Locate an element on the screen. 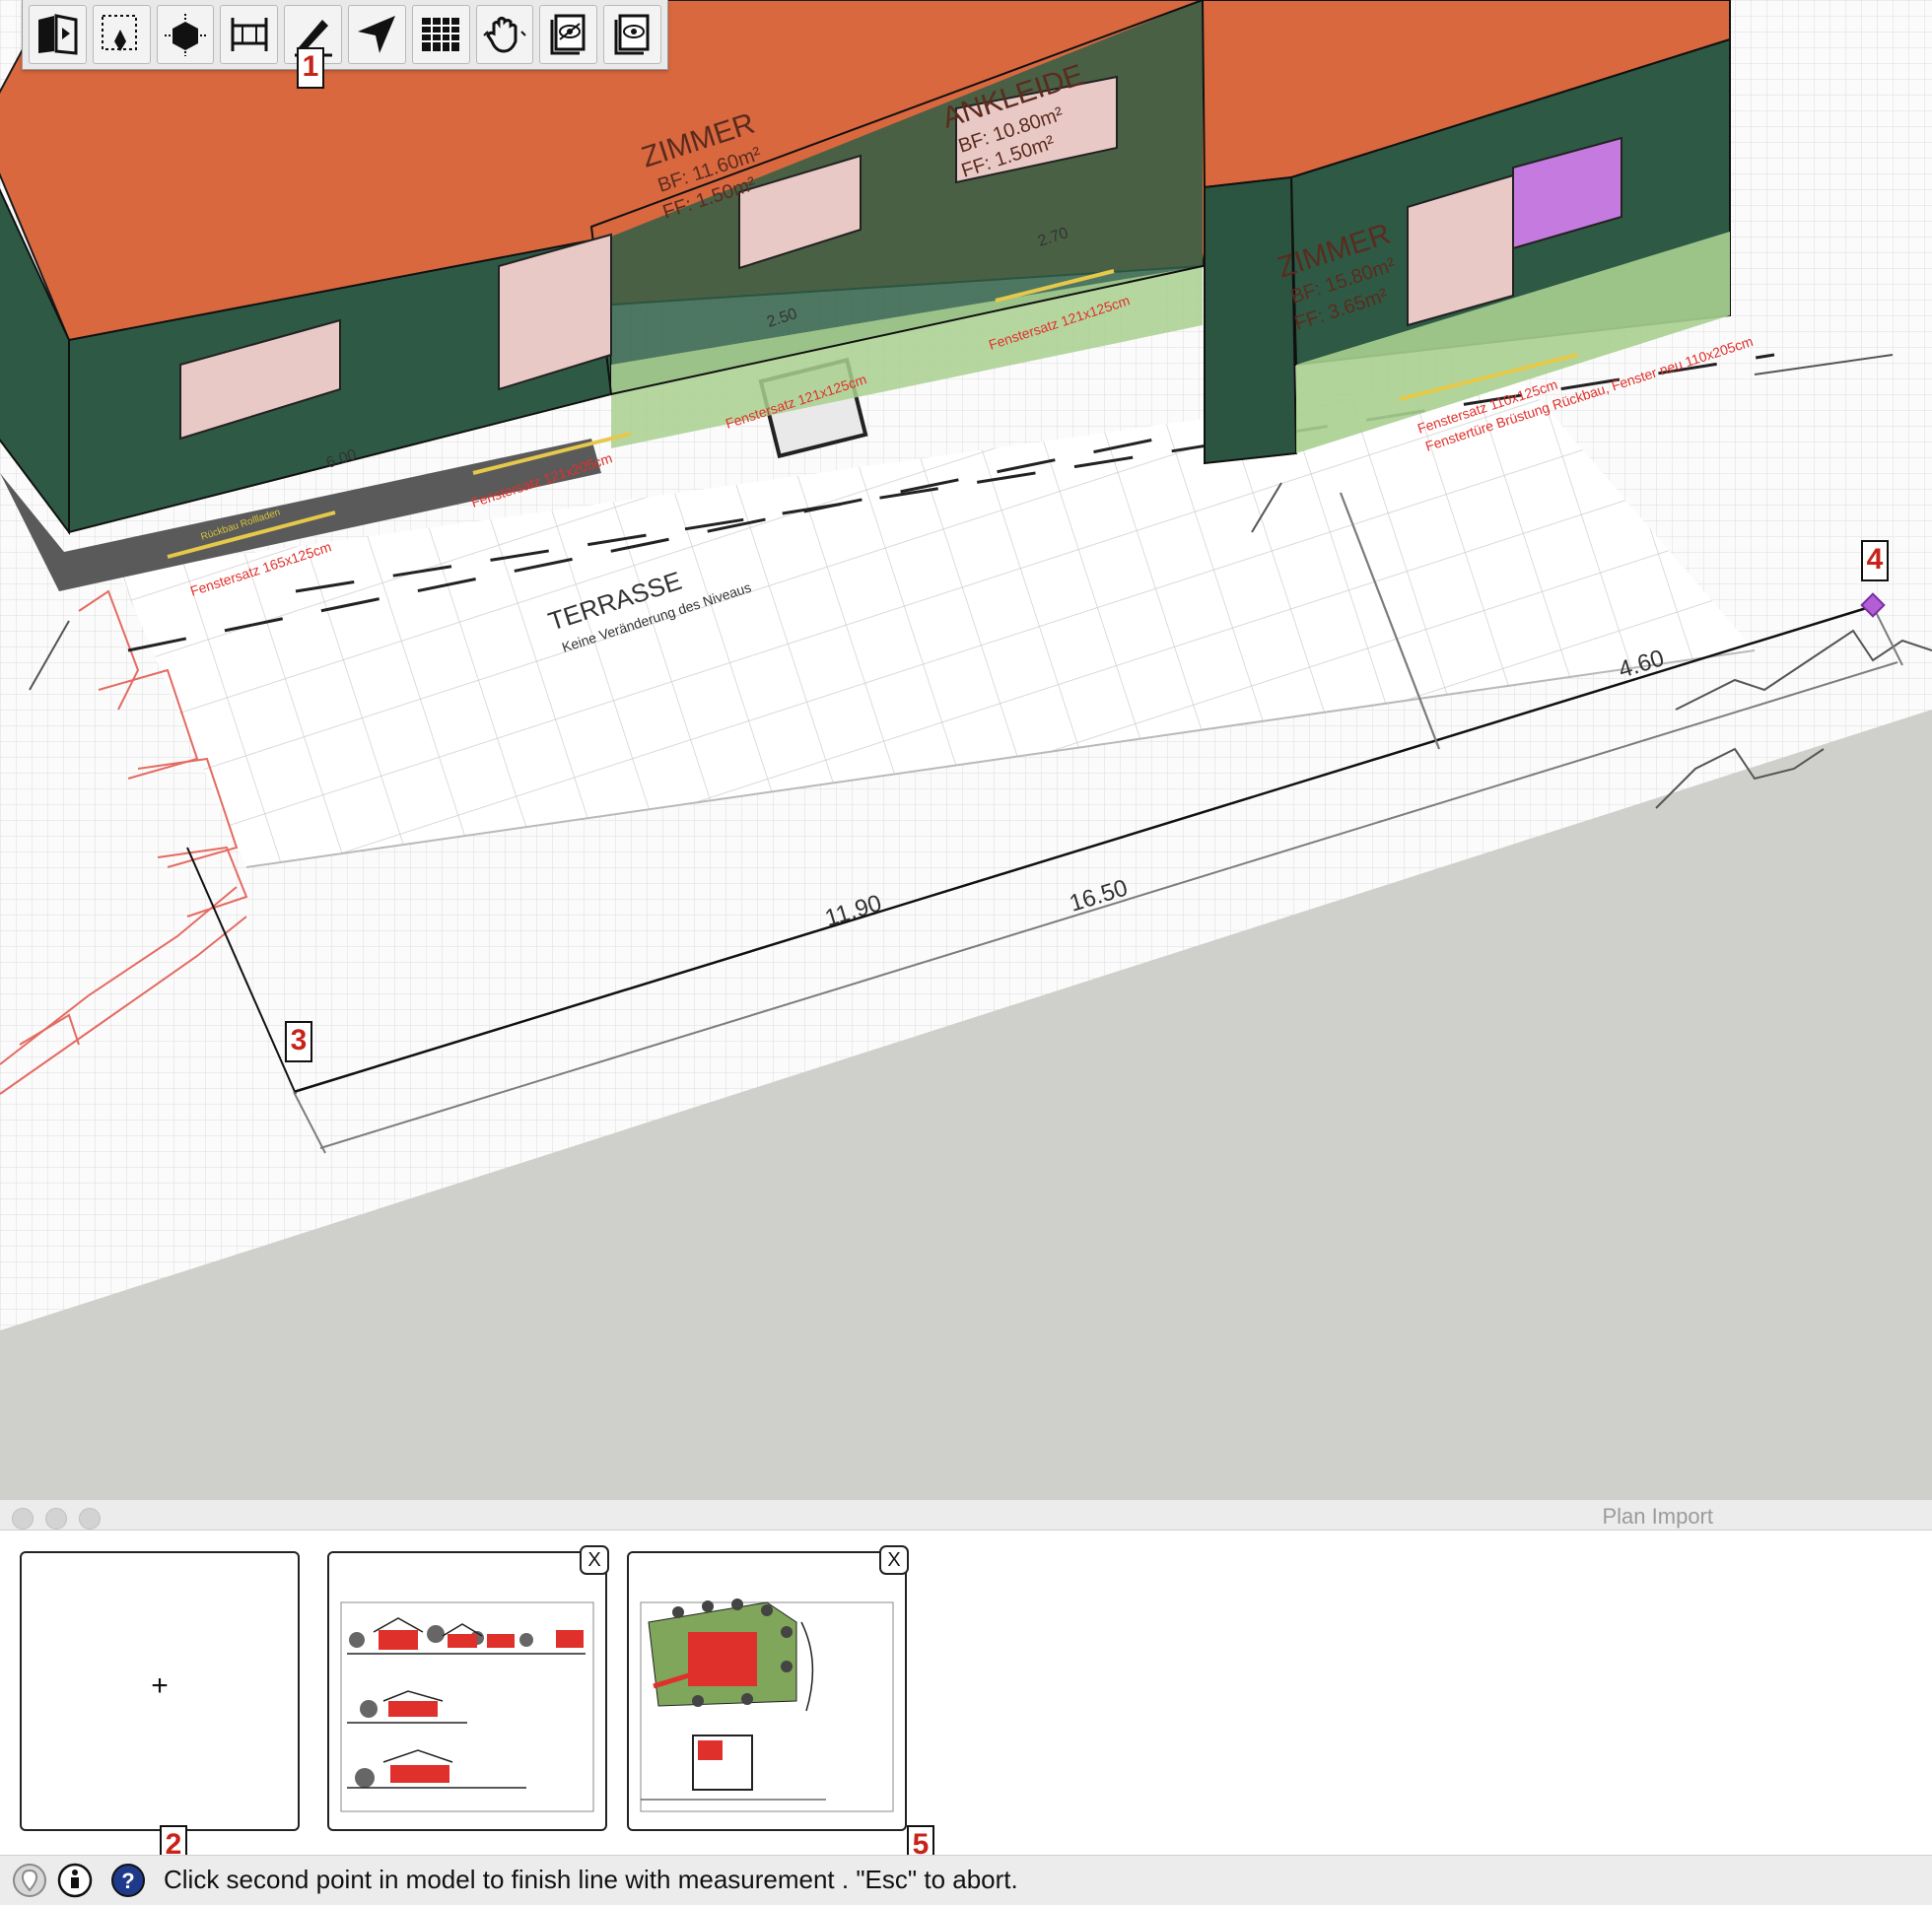  close-window-button is located at coordinates (23, 1519).